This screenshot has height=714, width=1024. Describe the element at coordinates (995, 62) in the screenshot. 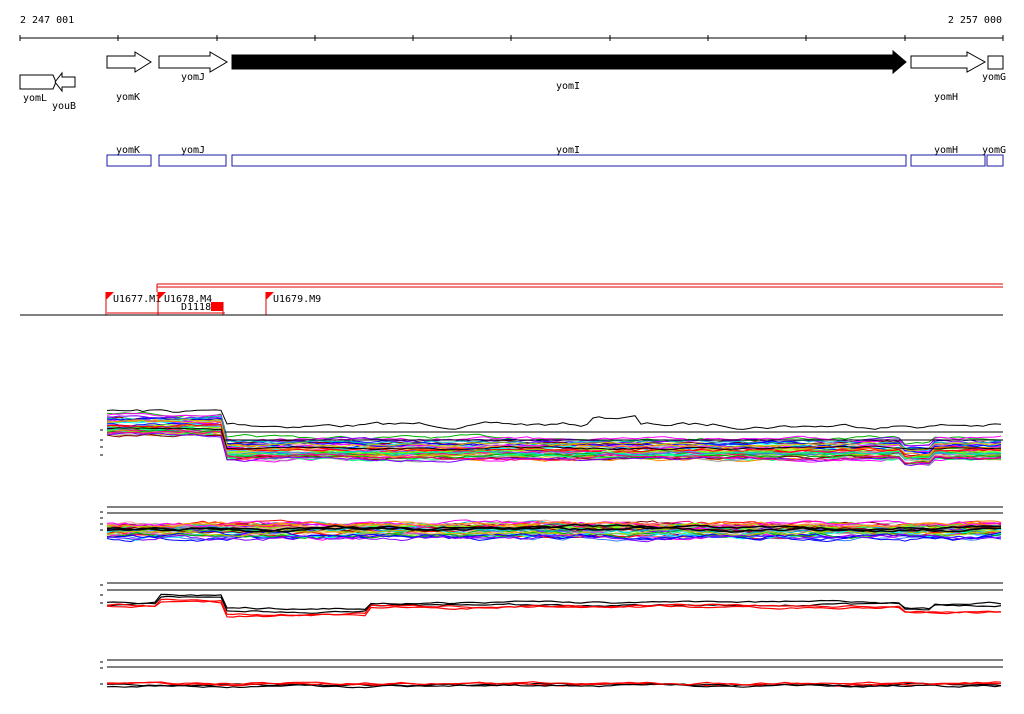

I see `gene-arrow-yomG` at that location.